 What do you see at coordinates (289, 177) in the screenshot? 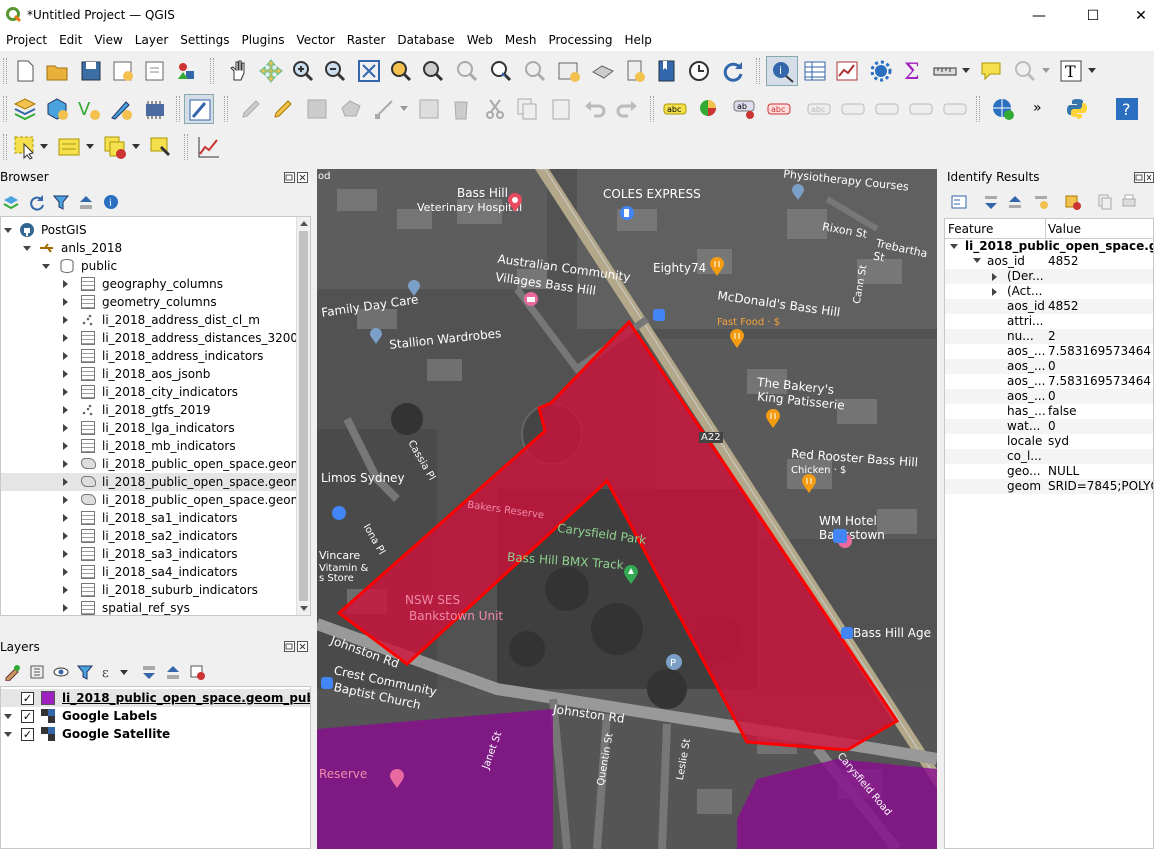
I see `float-panel-icon` at bounding box center [289, 177].